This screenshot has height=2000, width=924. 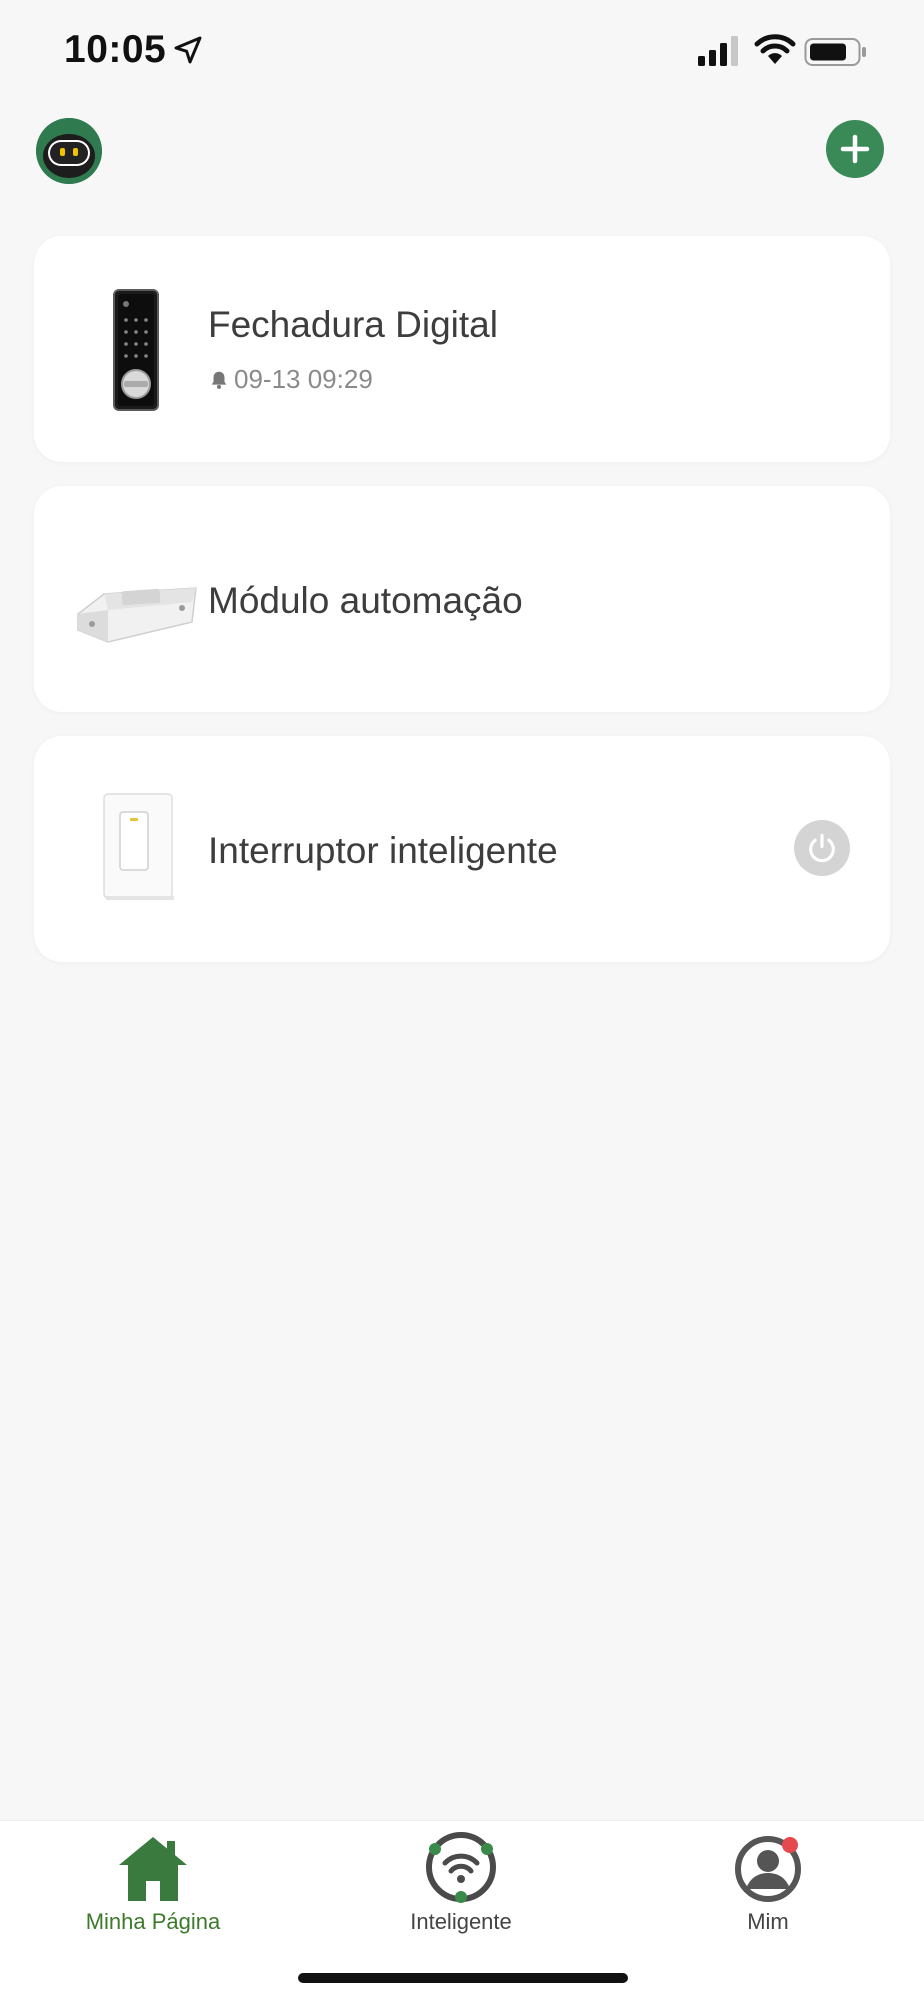 What do you see at coordinates (219, 380) in the screenshot?
I see `bell-icon` at bounding box center [219, 380].